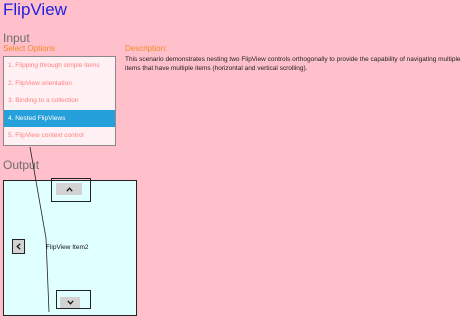  Describe the element at coordinates (146, 48) in the screenshot. I see `description-label: Description:` at that location.